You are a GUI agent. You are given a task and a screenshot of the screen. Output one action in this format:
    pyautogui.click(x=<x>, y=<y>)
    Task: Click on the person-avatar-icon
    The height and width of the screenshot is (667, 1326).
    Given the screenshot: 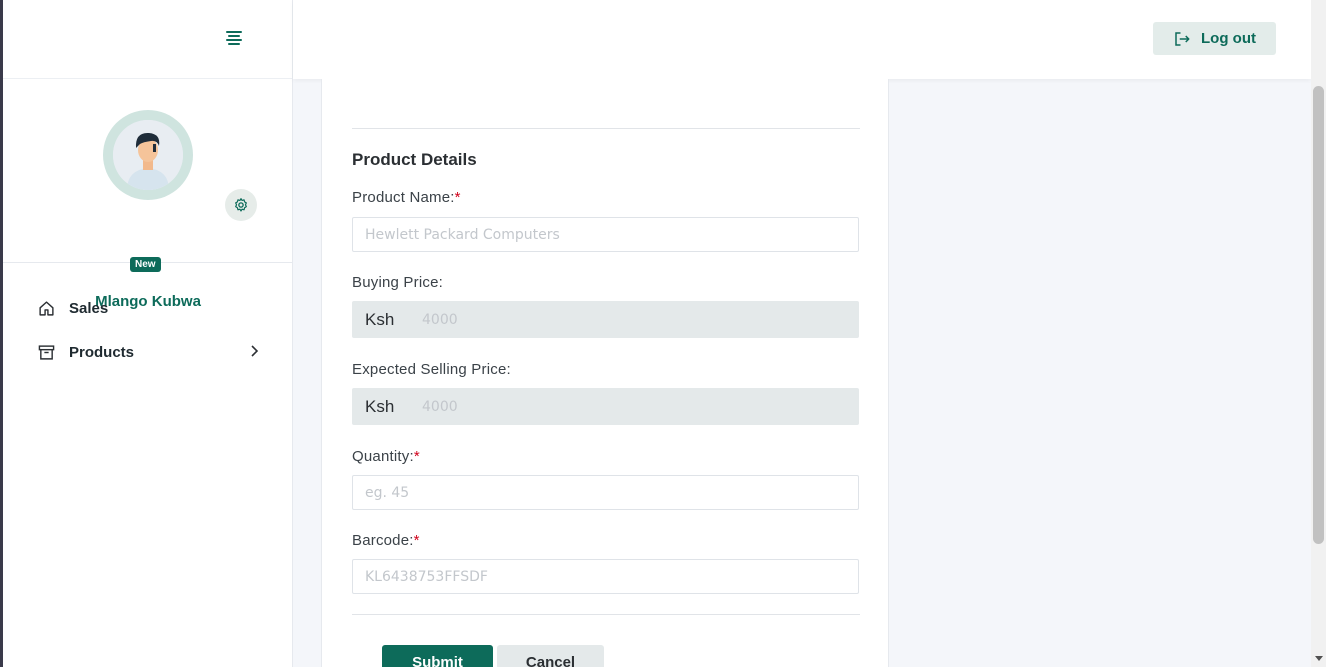 What is the action you would take?
    pyautogui.click(x=148, y=155)
    